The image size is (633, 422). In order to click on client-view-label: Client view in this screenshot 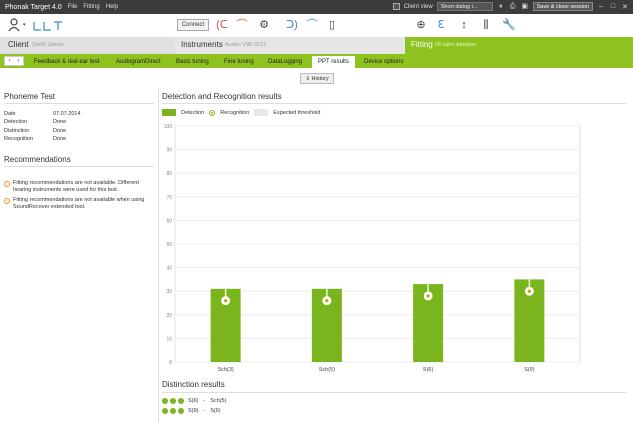, I will do `click(418, 6)`.